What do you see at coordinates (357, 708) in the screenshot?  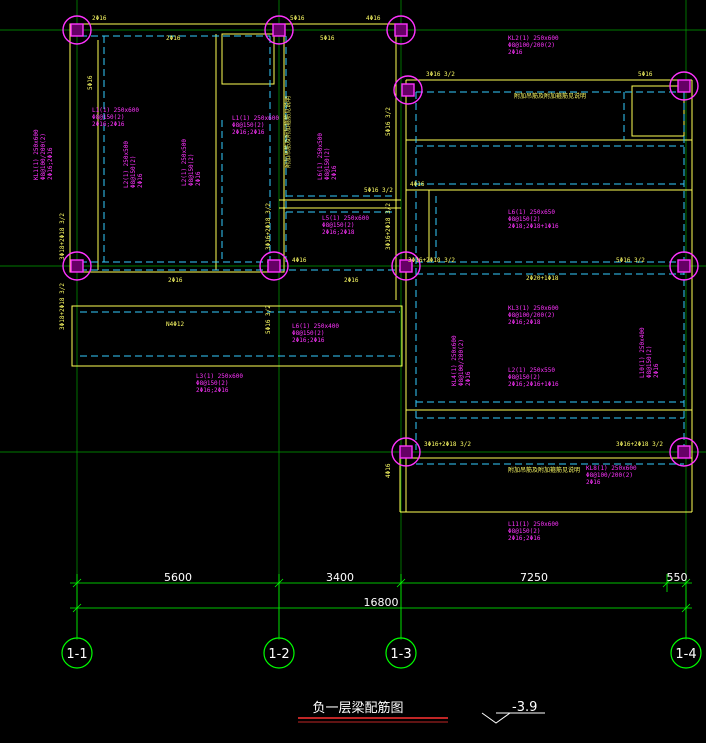 I see `drawing-title: 负一层梁配筋图` at bounding box center [357, 708].